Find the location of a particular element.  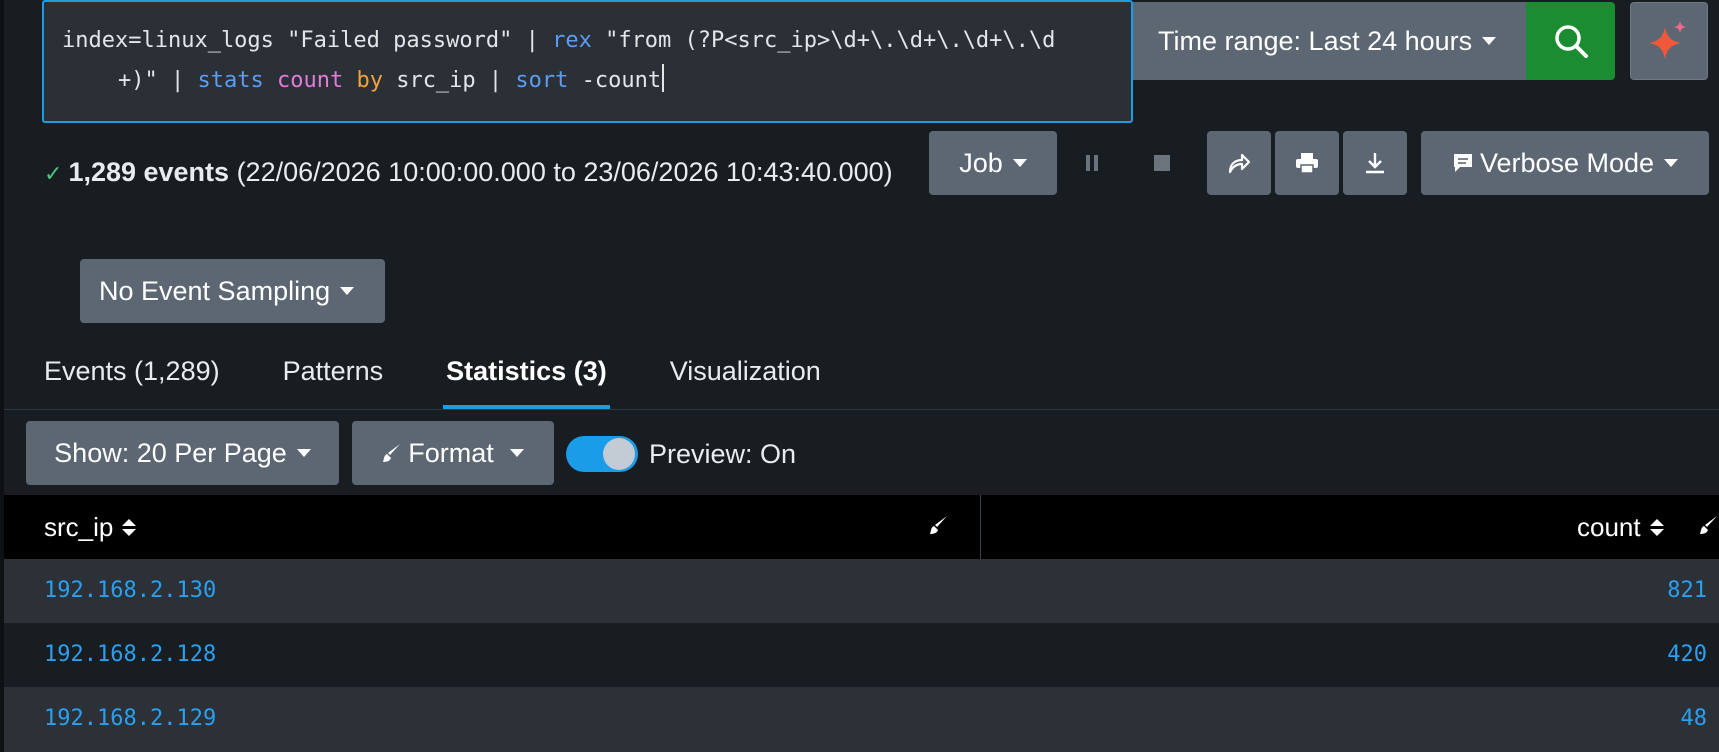

pause-button is located at coordinates (1092, 163).